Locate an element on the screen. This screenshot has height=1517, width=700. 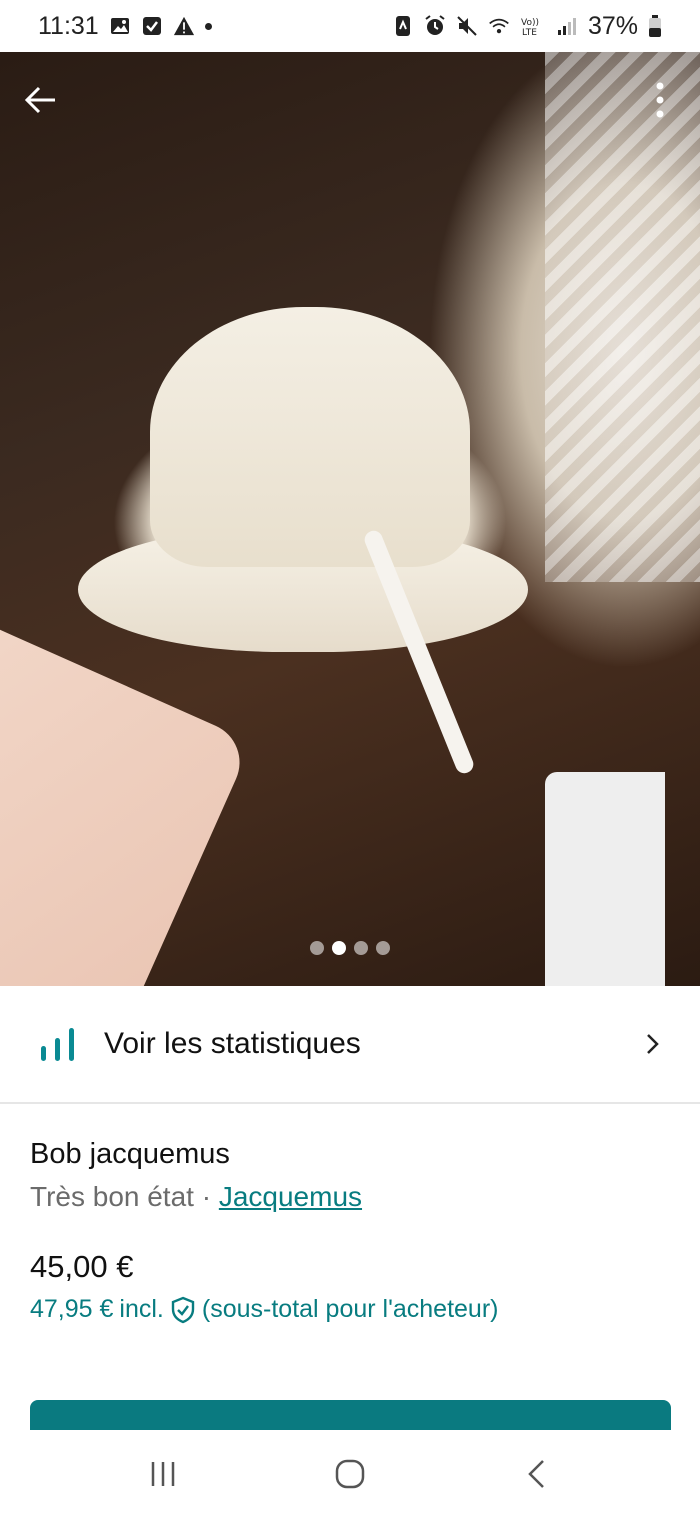
system-back-button is located at coordinates (537, 1474).